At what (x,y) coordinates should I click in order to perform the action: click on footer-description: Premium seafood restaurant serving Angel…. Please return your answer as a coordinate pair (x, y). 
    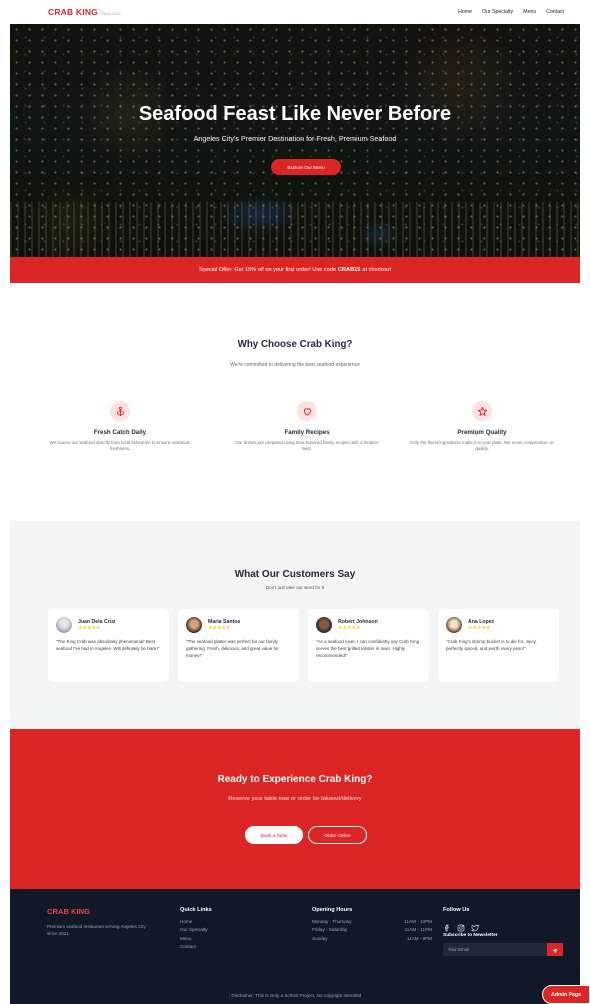
    Looking at the image, I should click on (96, 930).